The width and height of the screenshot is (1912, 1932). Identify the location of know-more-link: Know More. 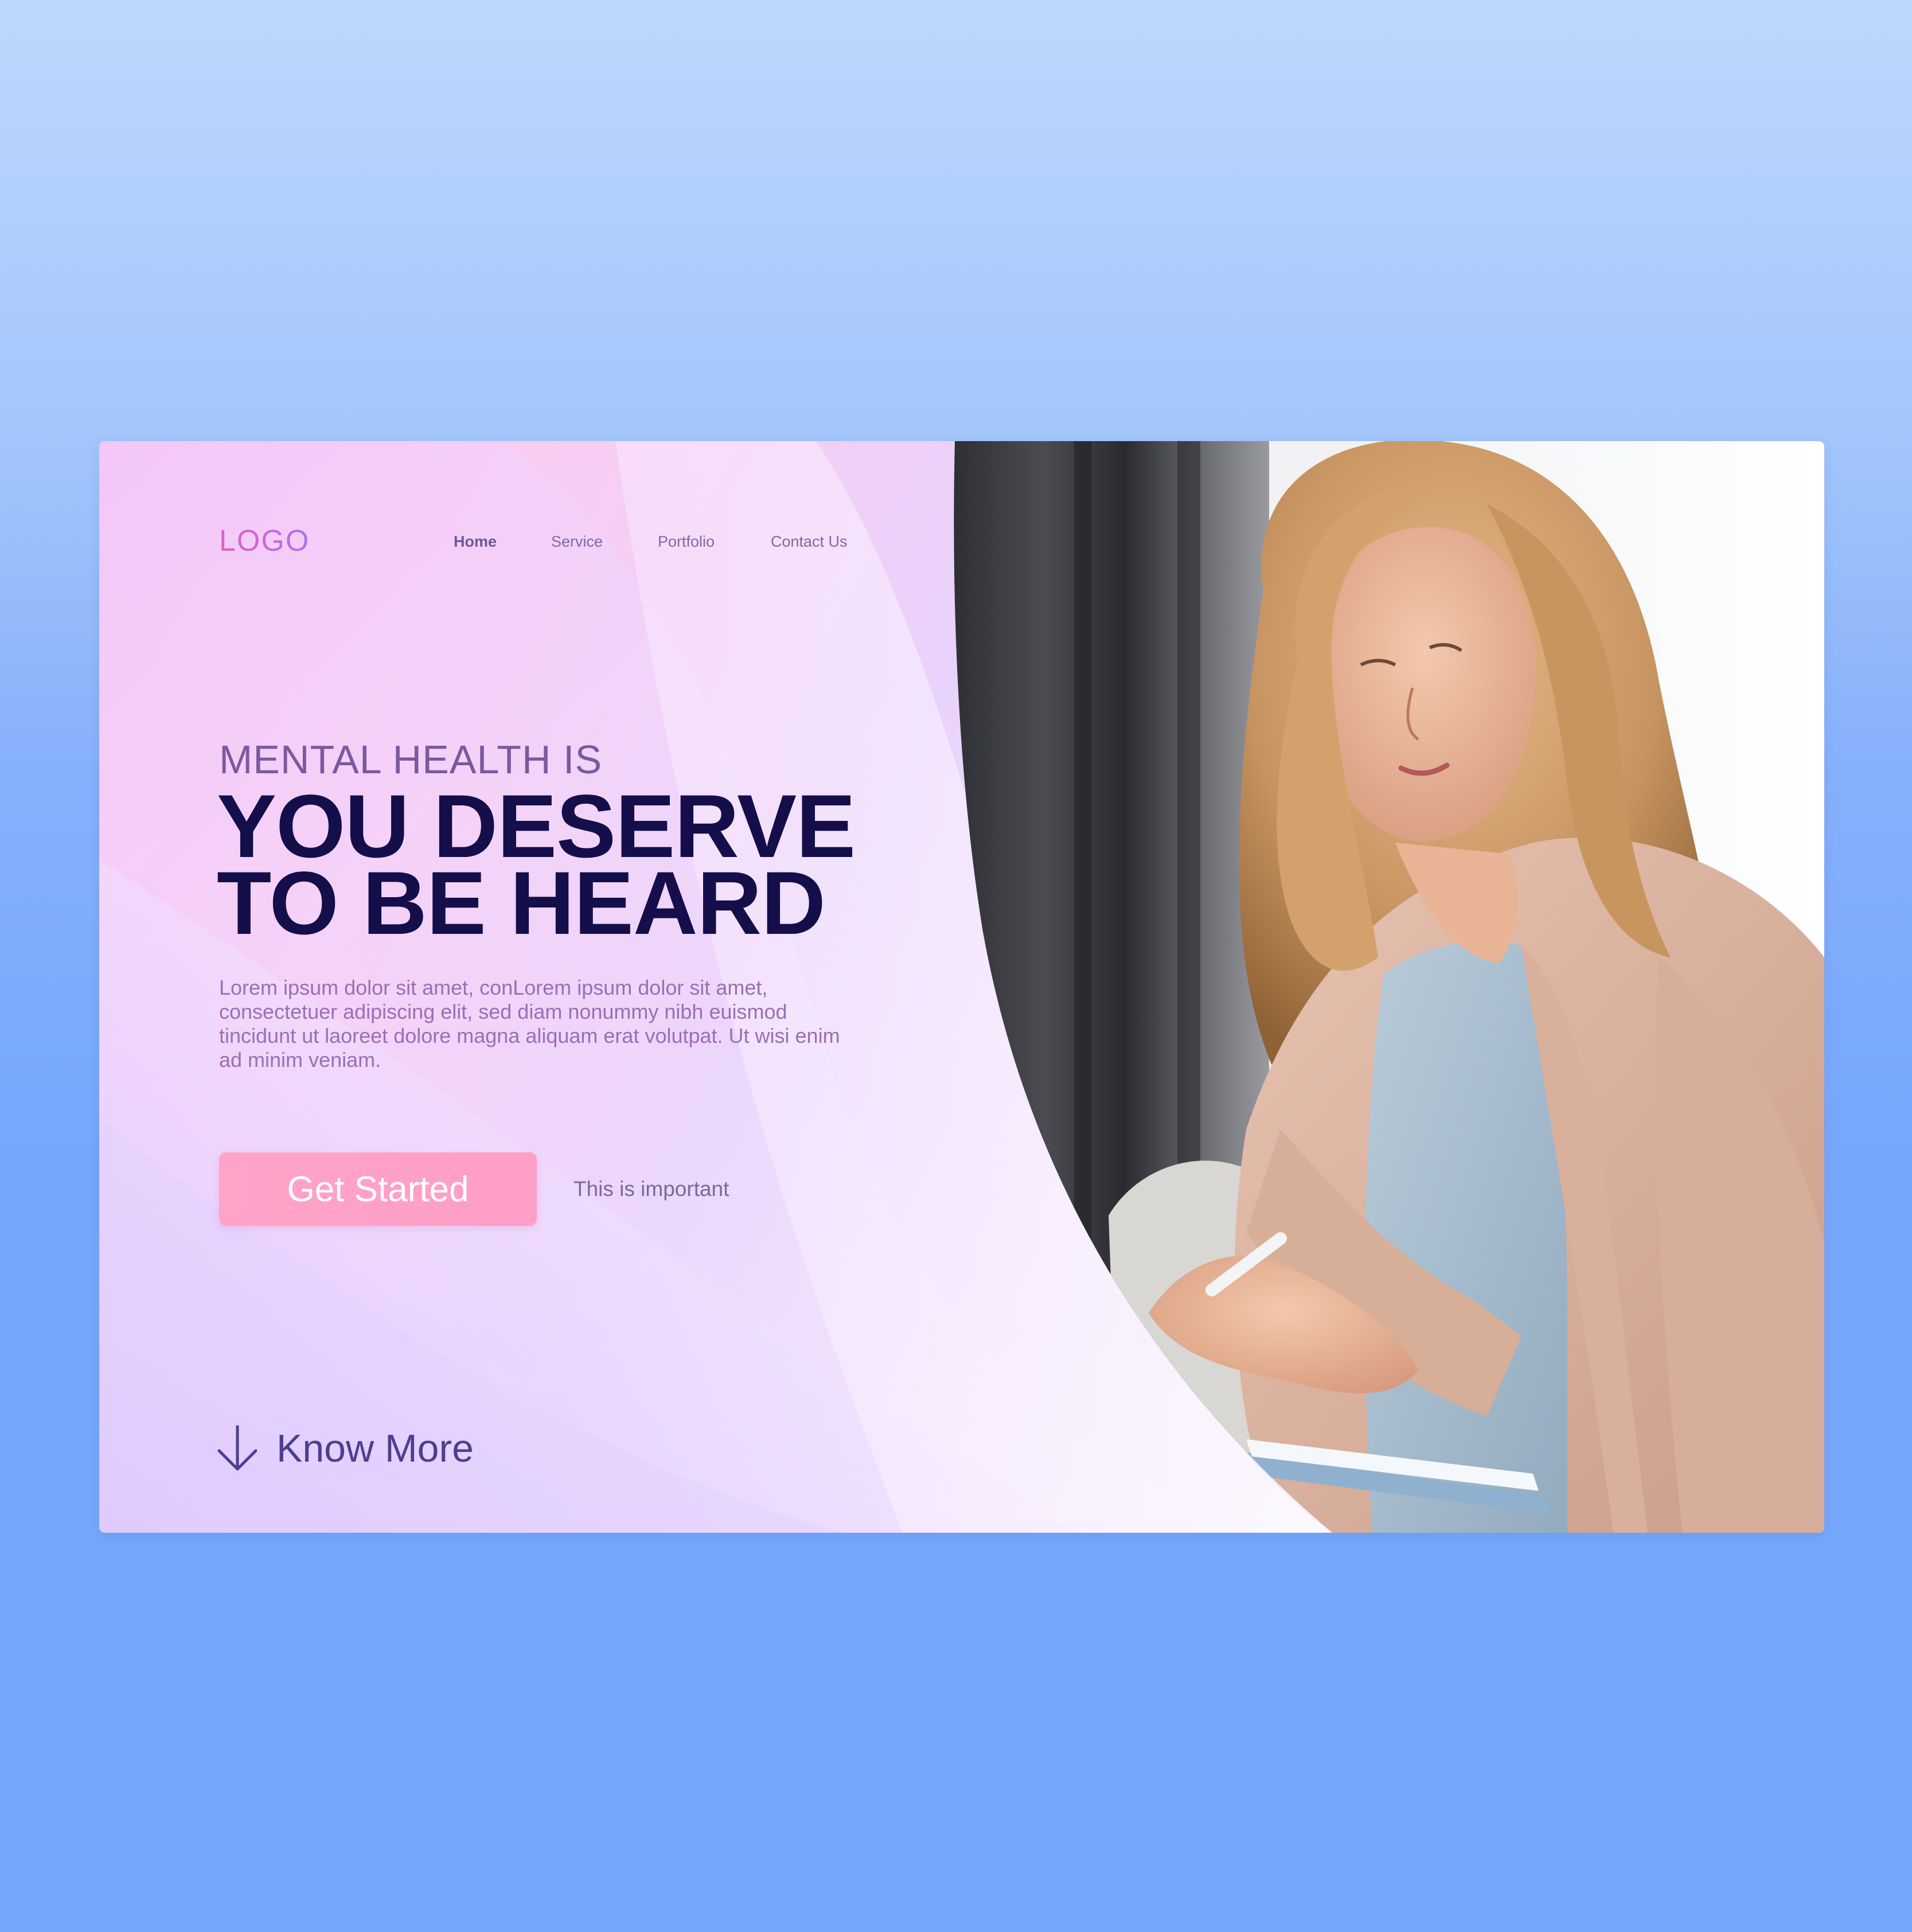
(345, 1448).